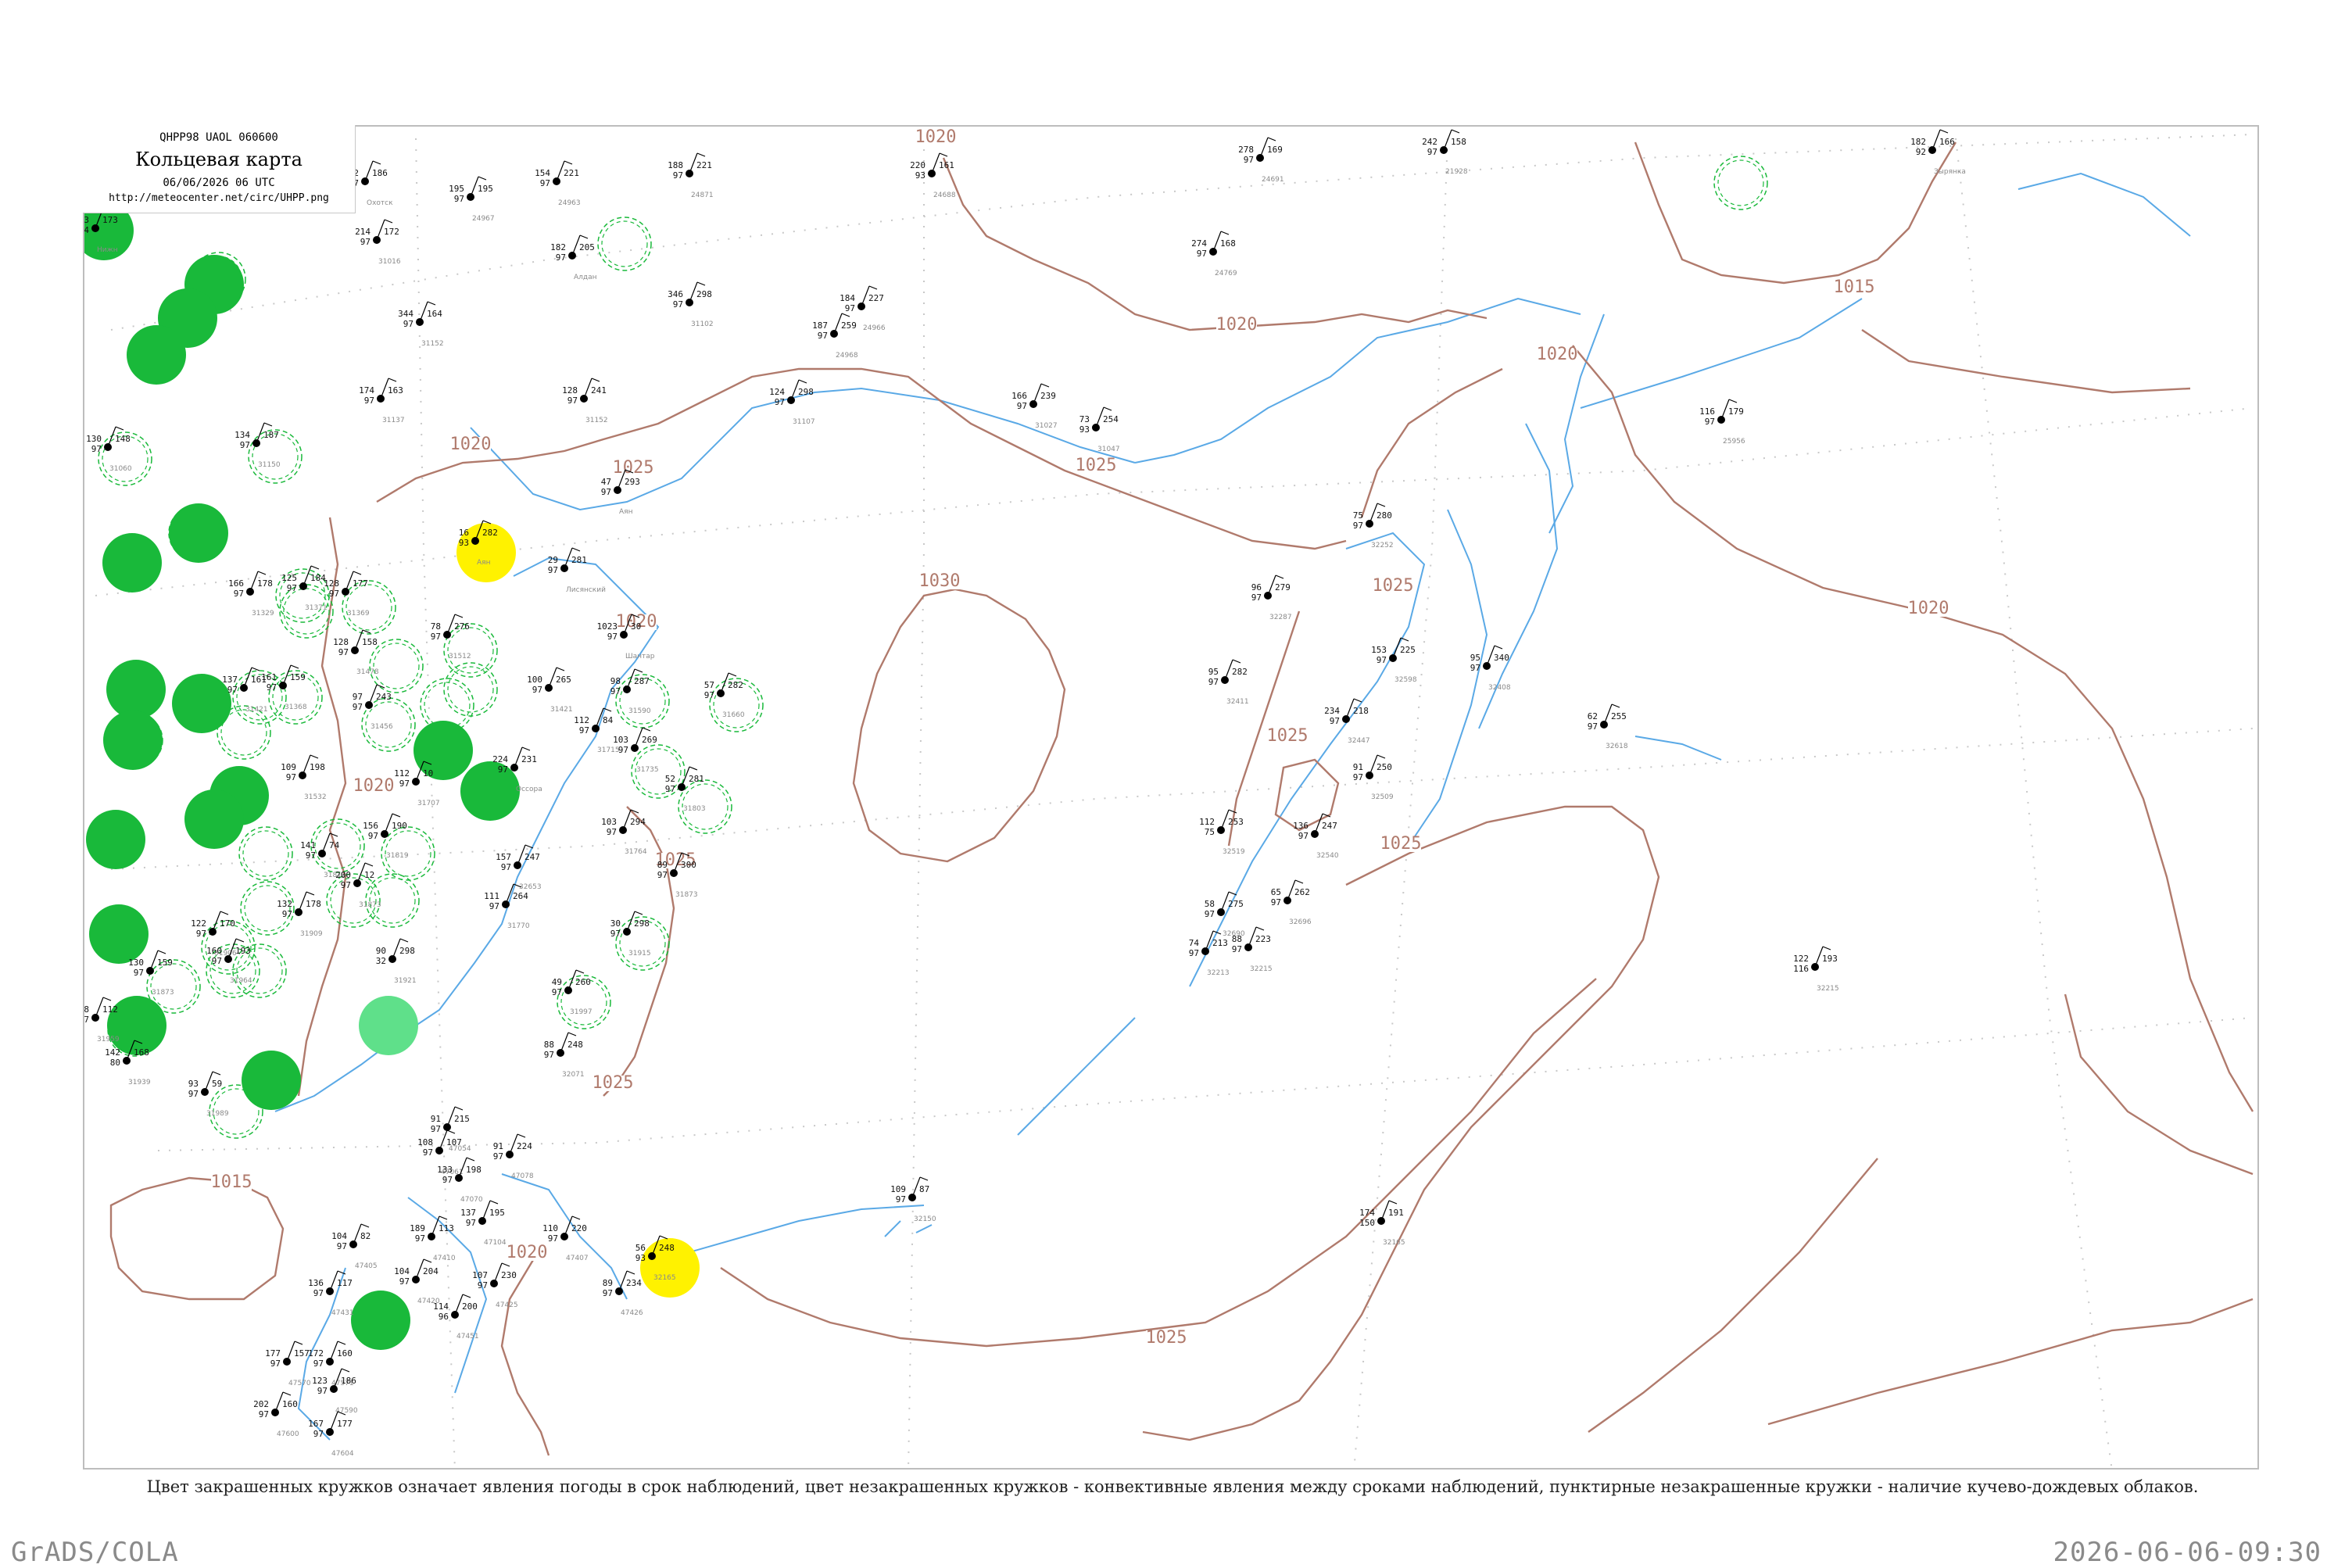 This screenshot has height=1568, width=2345. Describe the element at coordinates (276, 1414) in the screenshot. I see `station-model: 20297 160 47600` at that location.